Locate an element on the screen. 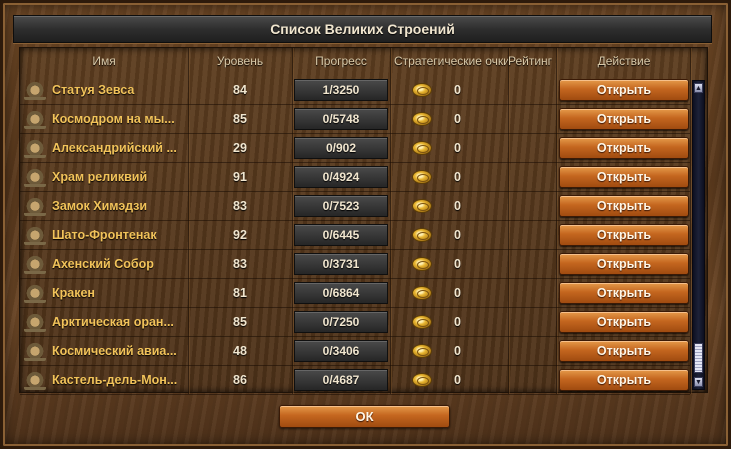 The image size is (731, 449). building-name: Ахенский Собор is located at coordinates (103, 264).